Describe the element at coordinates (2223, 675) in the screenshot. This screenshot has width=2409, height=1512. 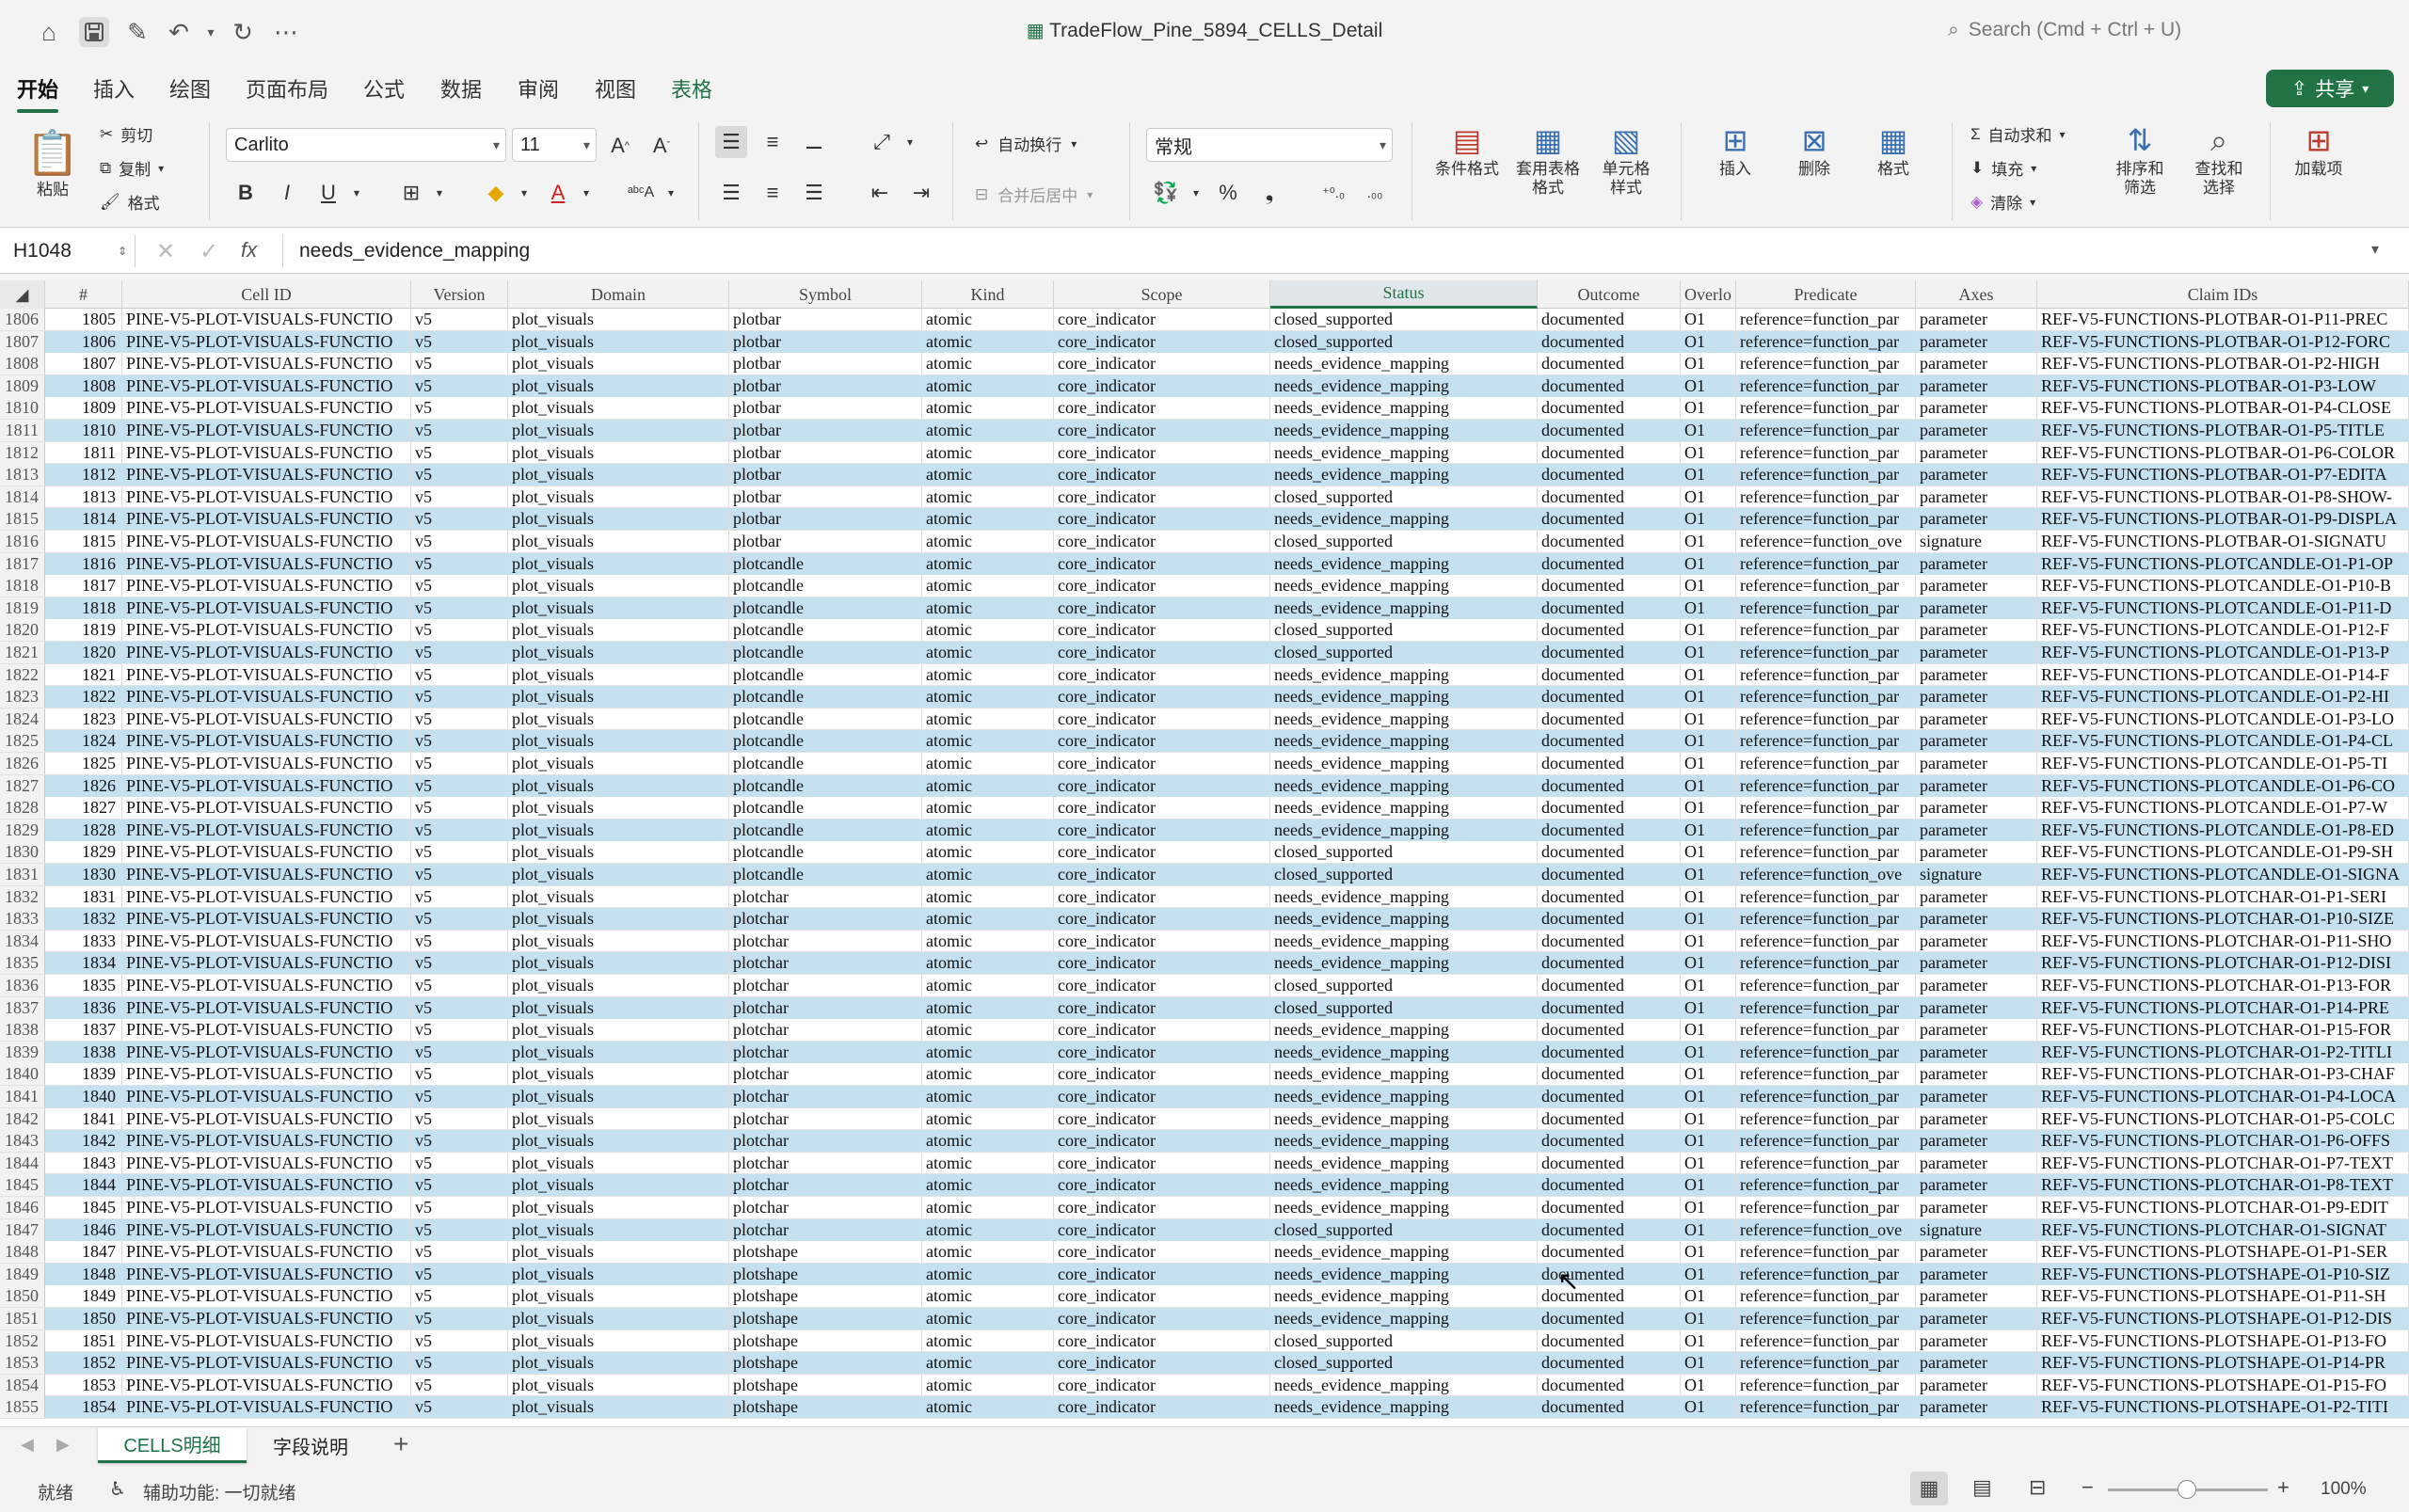
I see `cell-claim-ids: REF-V5-FUNCTIONS-PLOTCANDLE-O1-P14-F` at that location.